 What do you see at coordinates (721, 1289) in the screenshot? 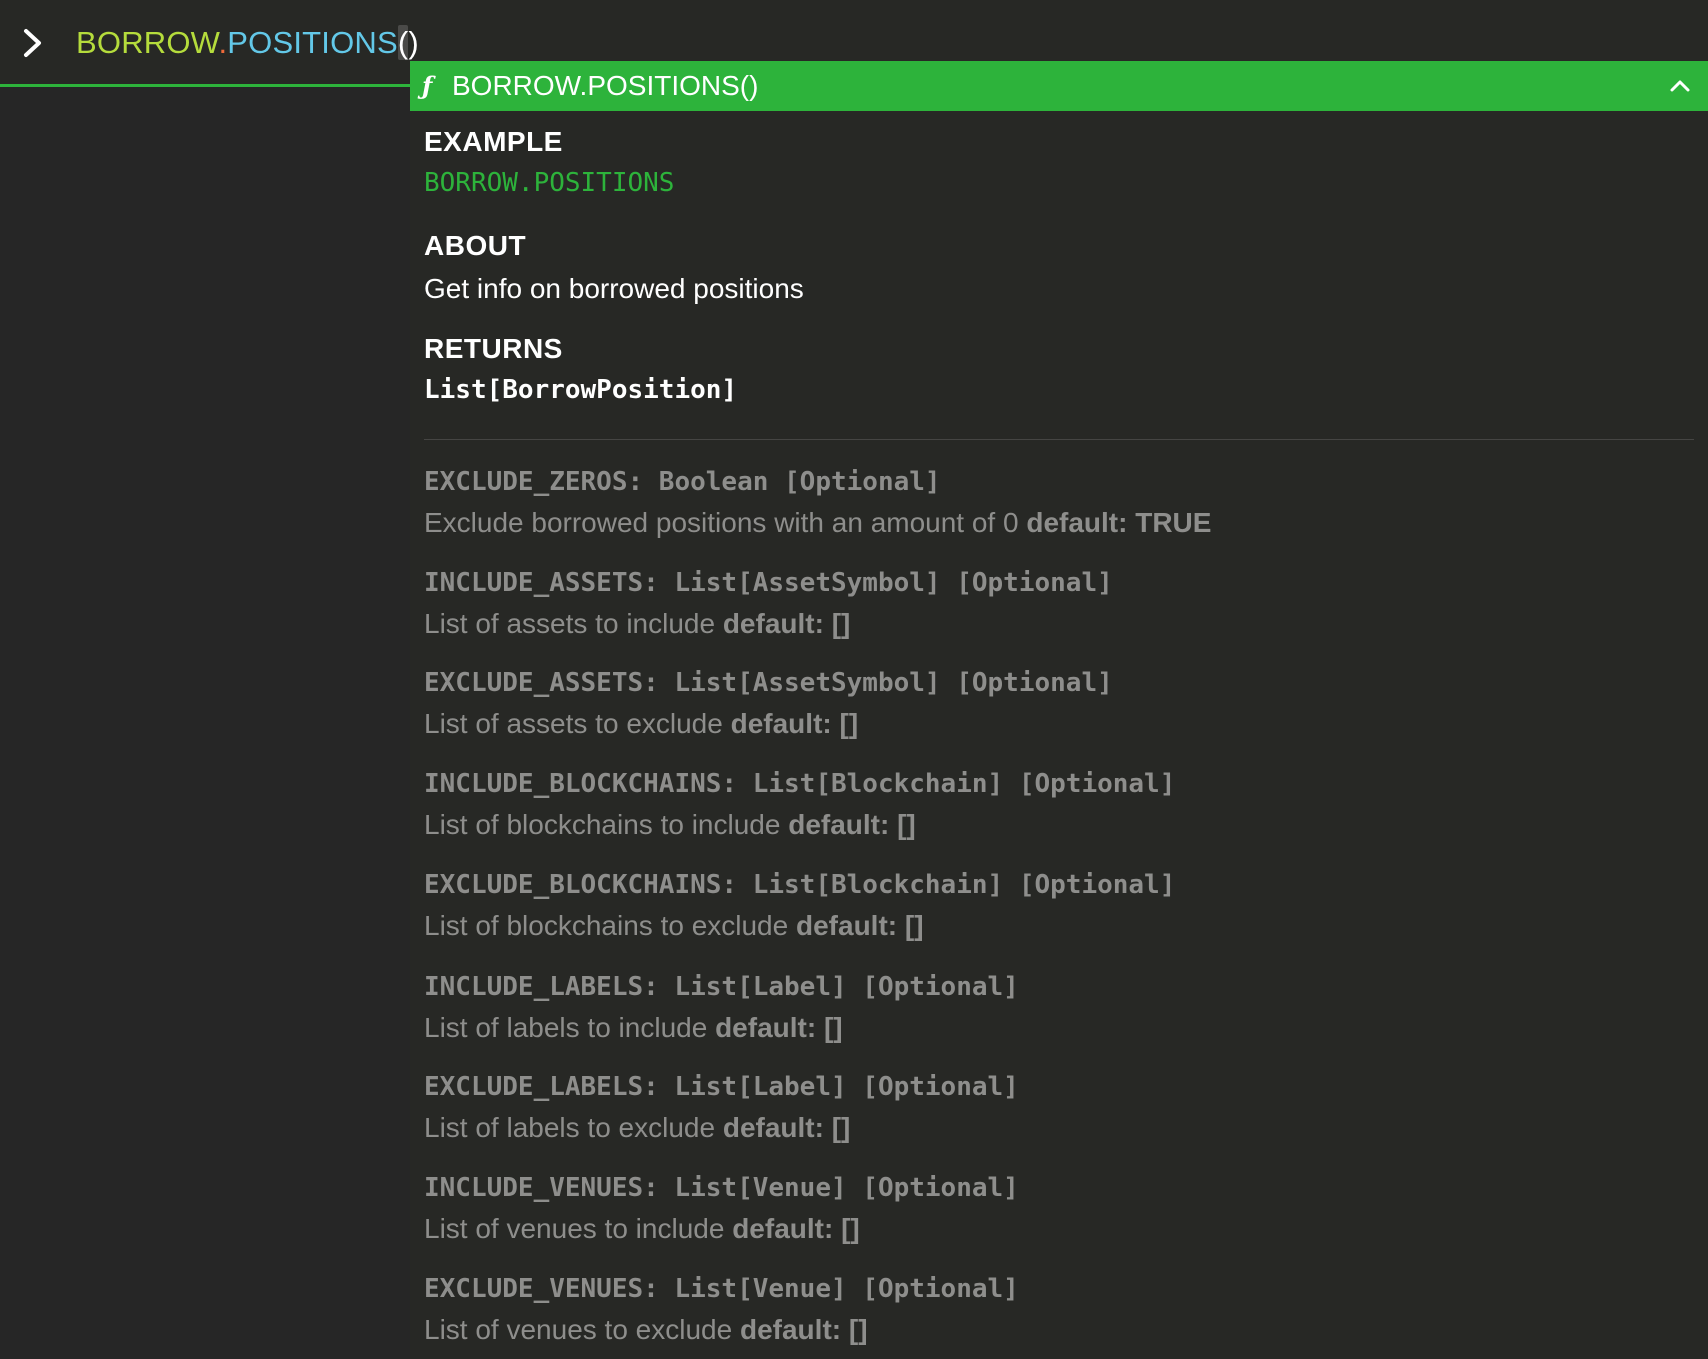
I see `param-signature: EXCLUDE_VENUES: List[Venue] [Optional]` at bounding box center [721, 1289].